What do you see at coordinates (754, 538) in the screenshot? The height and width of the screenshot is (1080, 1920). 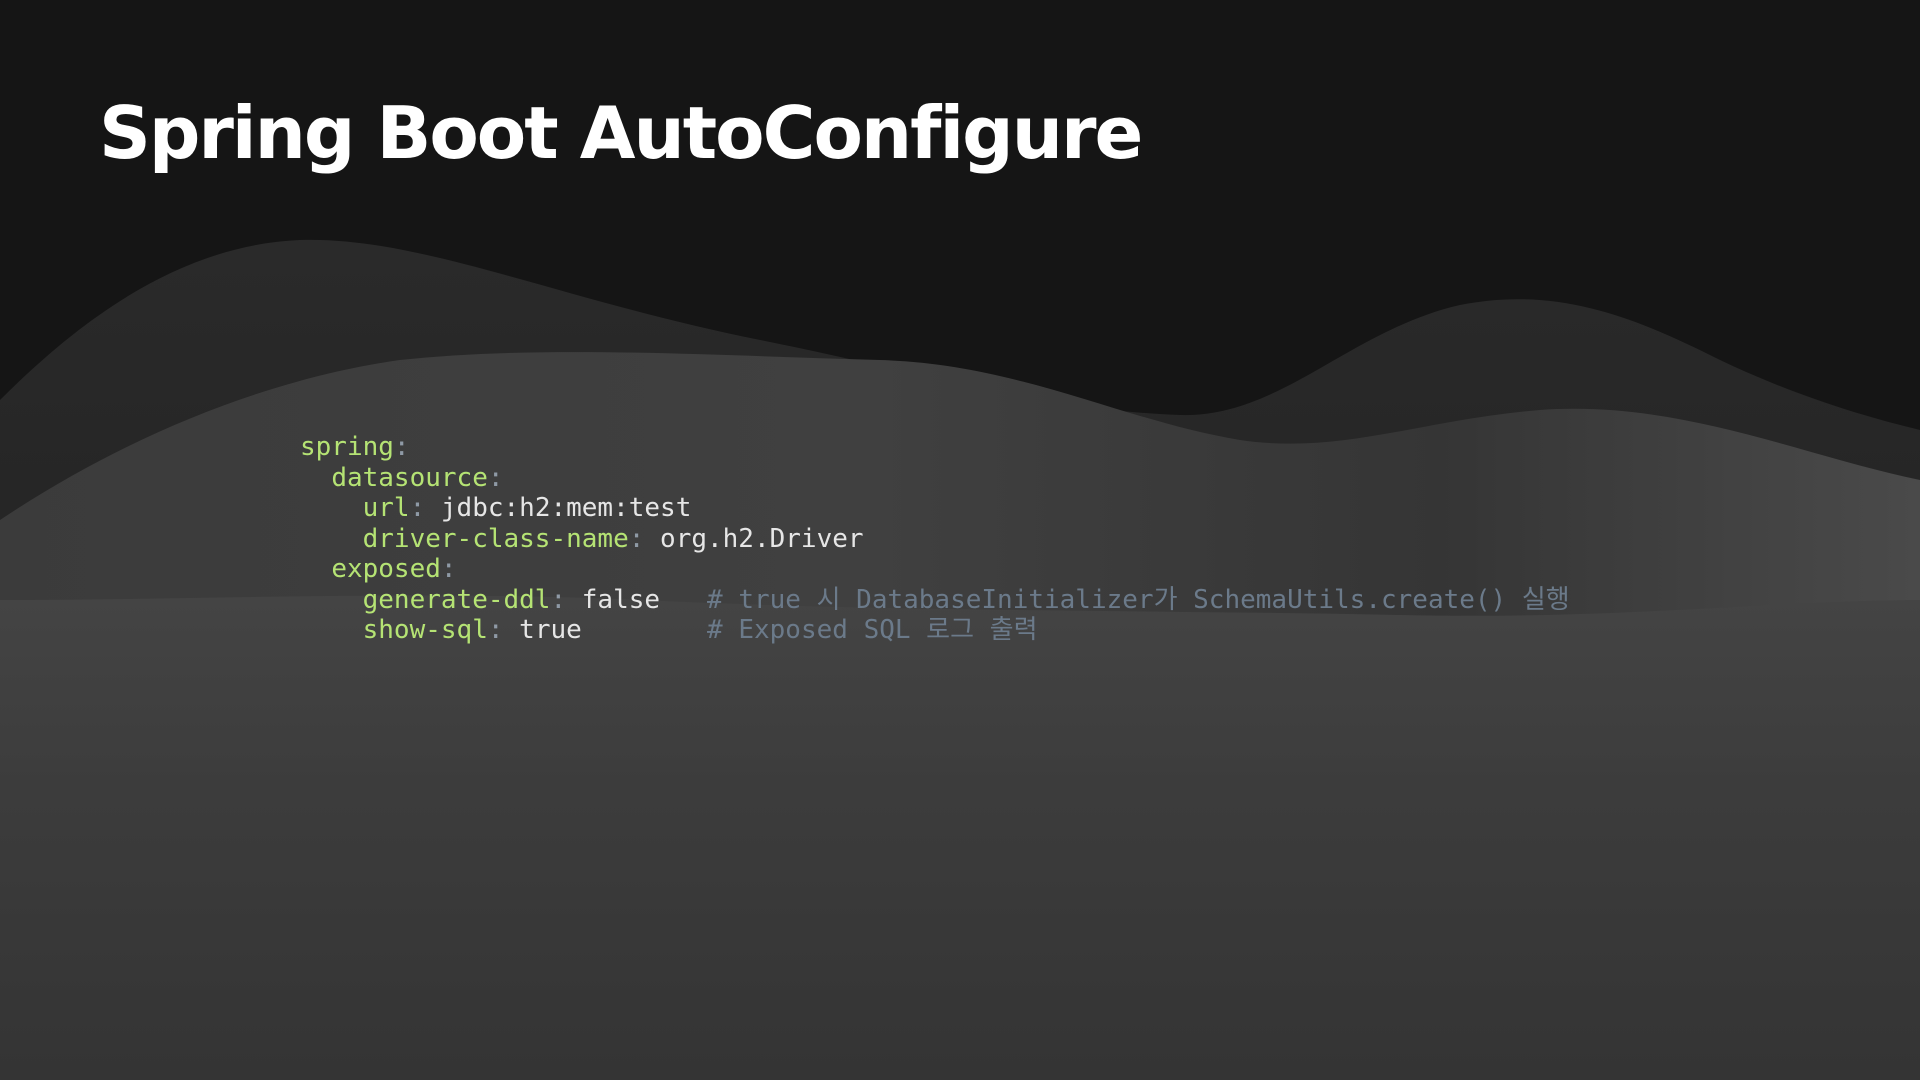 I see `yaml-value: org.h2.Driver` at bounding box center [754, 538].